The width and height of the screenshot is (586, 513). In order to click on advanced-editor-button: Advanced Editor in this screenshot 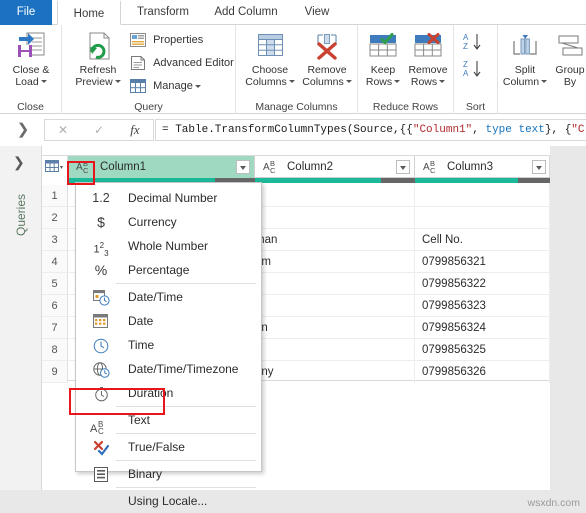, I will do `click(182, 63)`.